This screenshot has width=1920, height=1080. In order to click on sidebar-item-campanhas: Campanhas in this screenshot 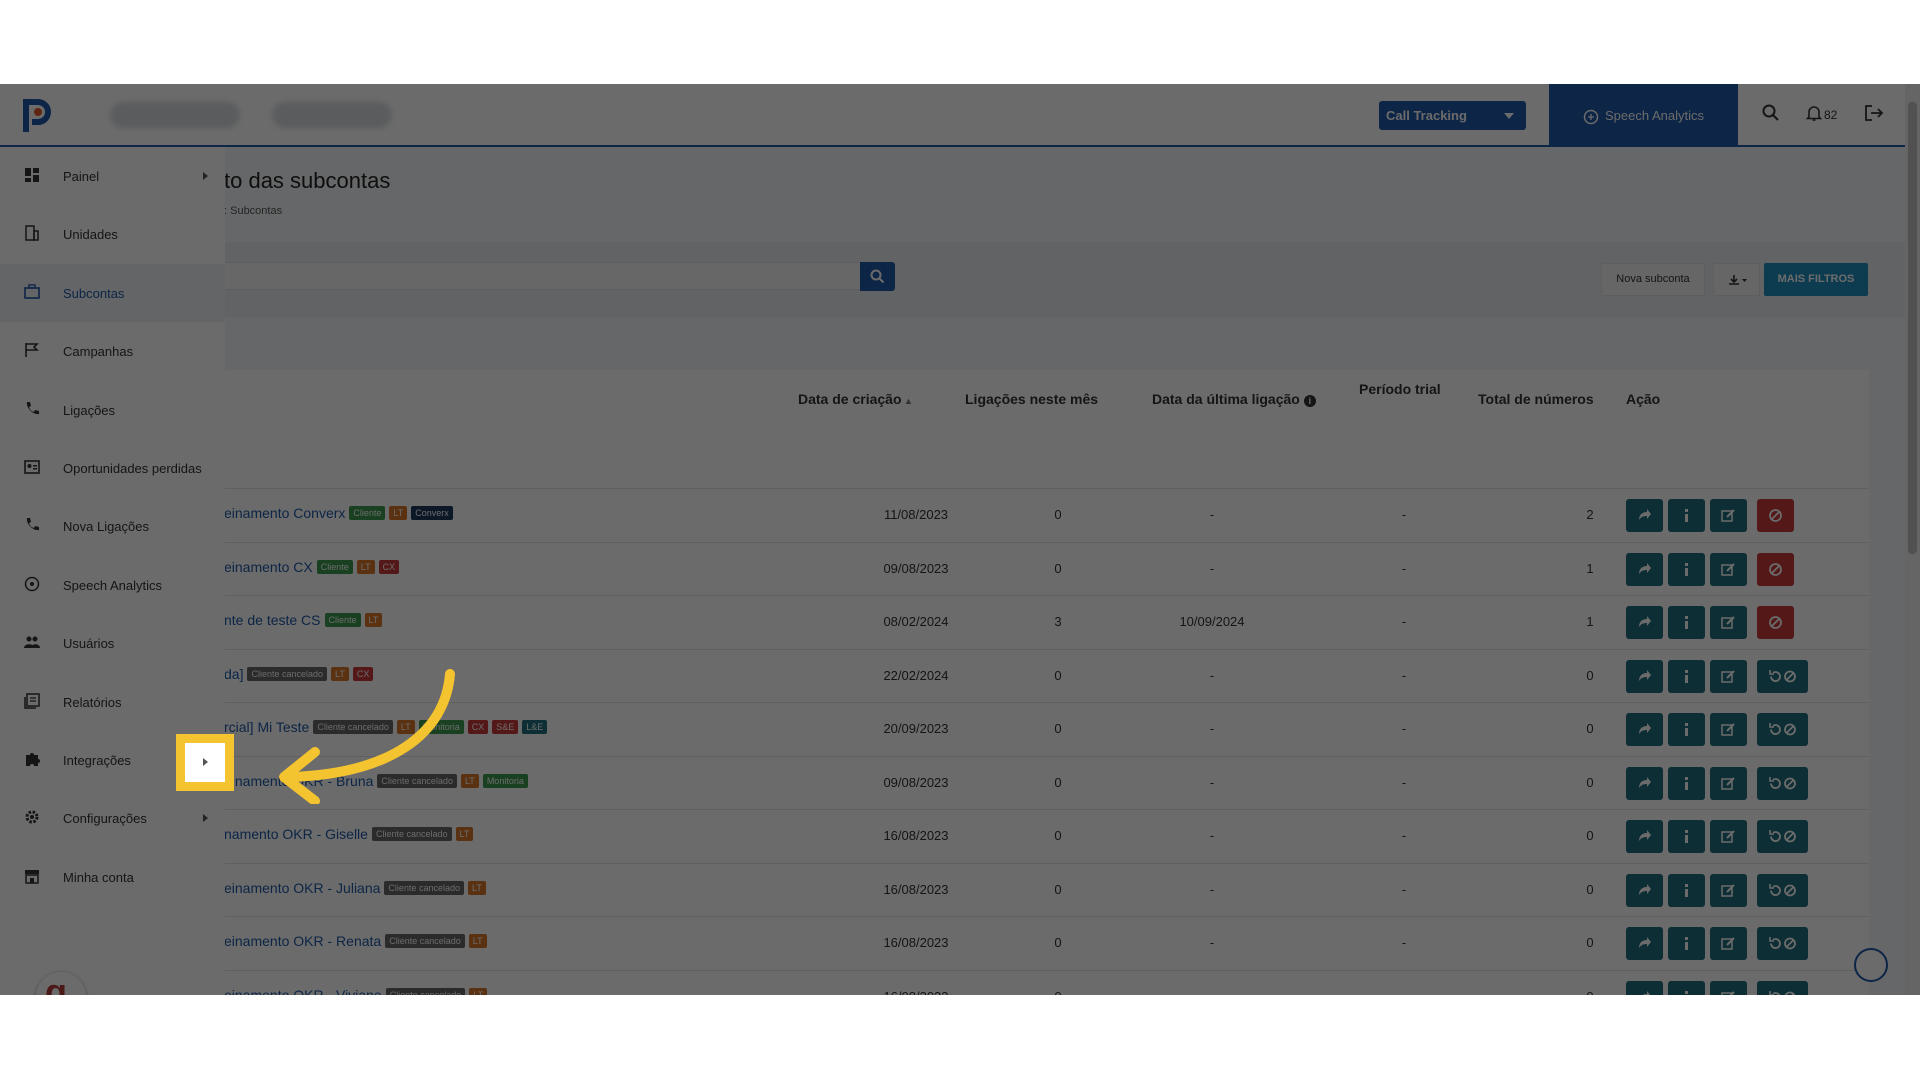, I will do `click(112, 351)`.